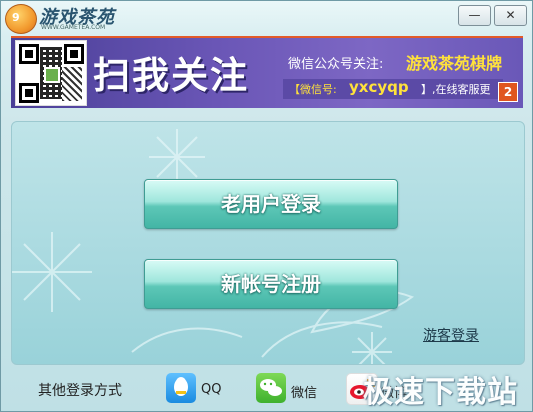  What do you see at coordinates (171, 75) in the screenshot?
I see `banner-headline: 扫我关注` at bounding box center [171, 75].